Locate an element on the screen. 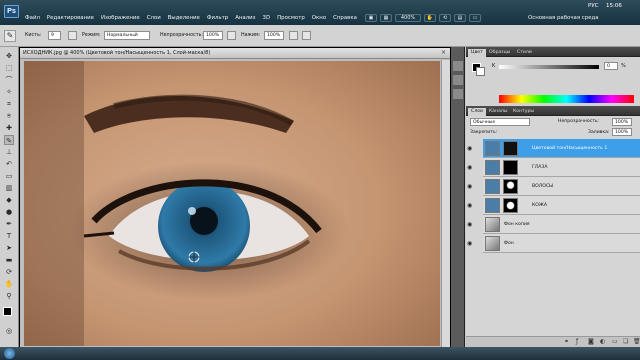 The width and height of the screenshot is (640, 360). brush-tool-icon: ✎ is located at coordinates (9, 140).